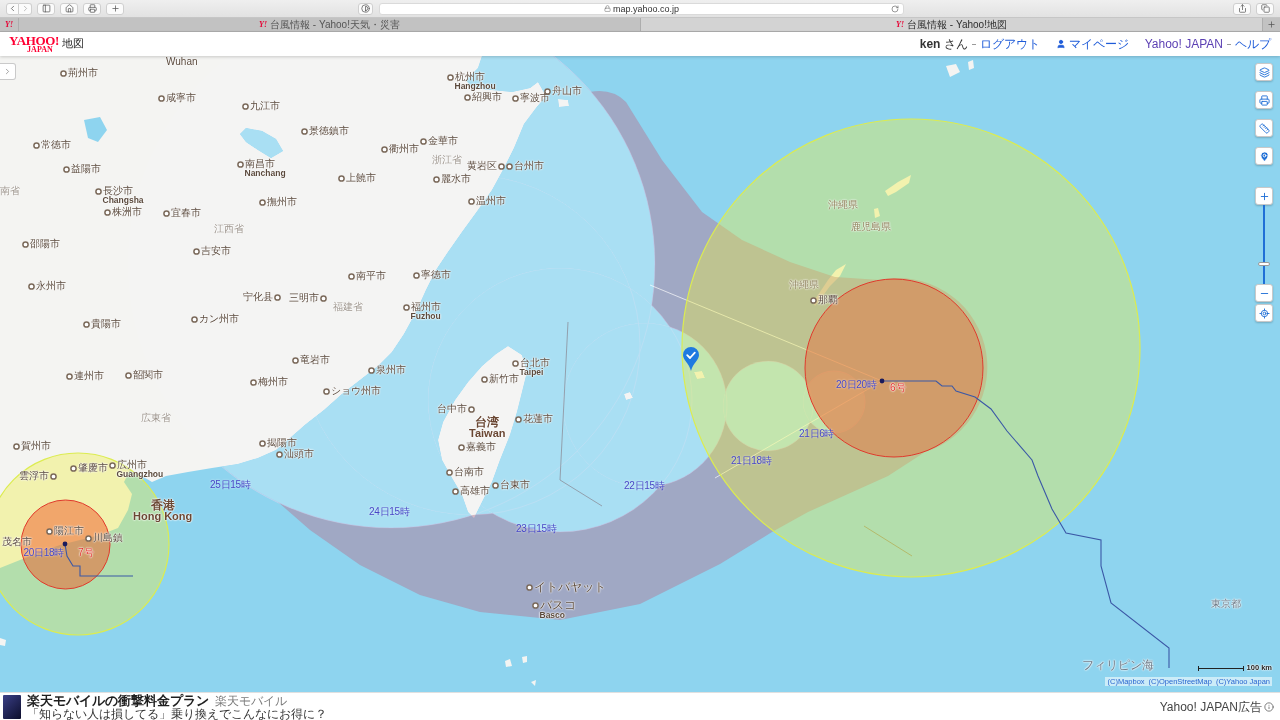 This screenshot has width=1280, height=720. Describe the element at coordinates (40, 49) in the screenshot. I see `logo-subtitle: JAPAN` at that location.